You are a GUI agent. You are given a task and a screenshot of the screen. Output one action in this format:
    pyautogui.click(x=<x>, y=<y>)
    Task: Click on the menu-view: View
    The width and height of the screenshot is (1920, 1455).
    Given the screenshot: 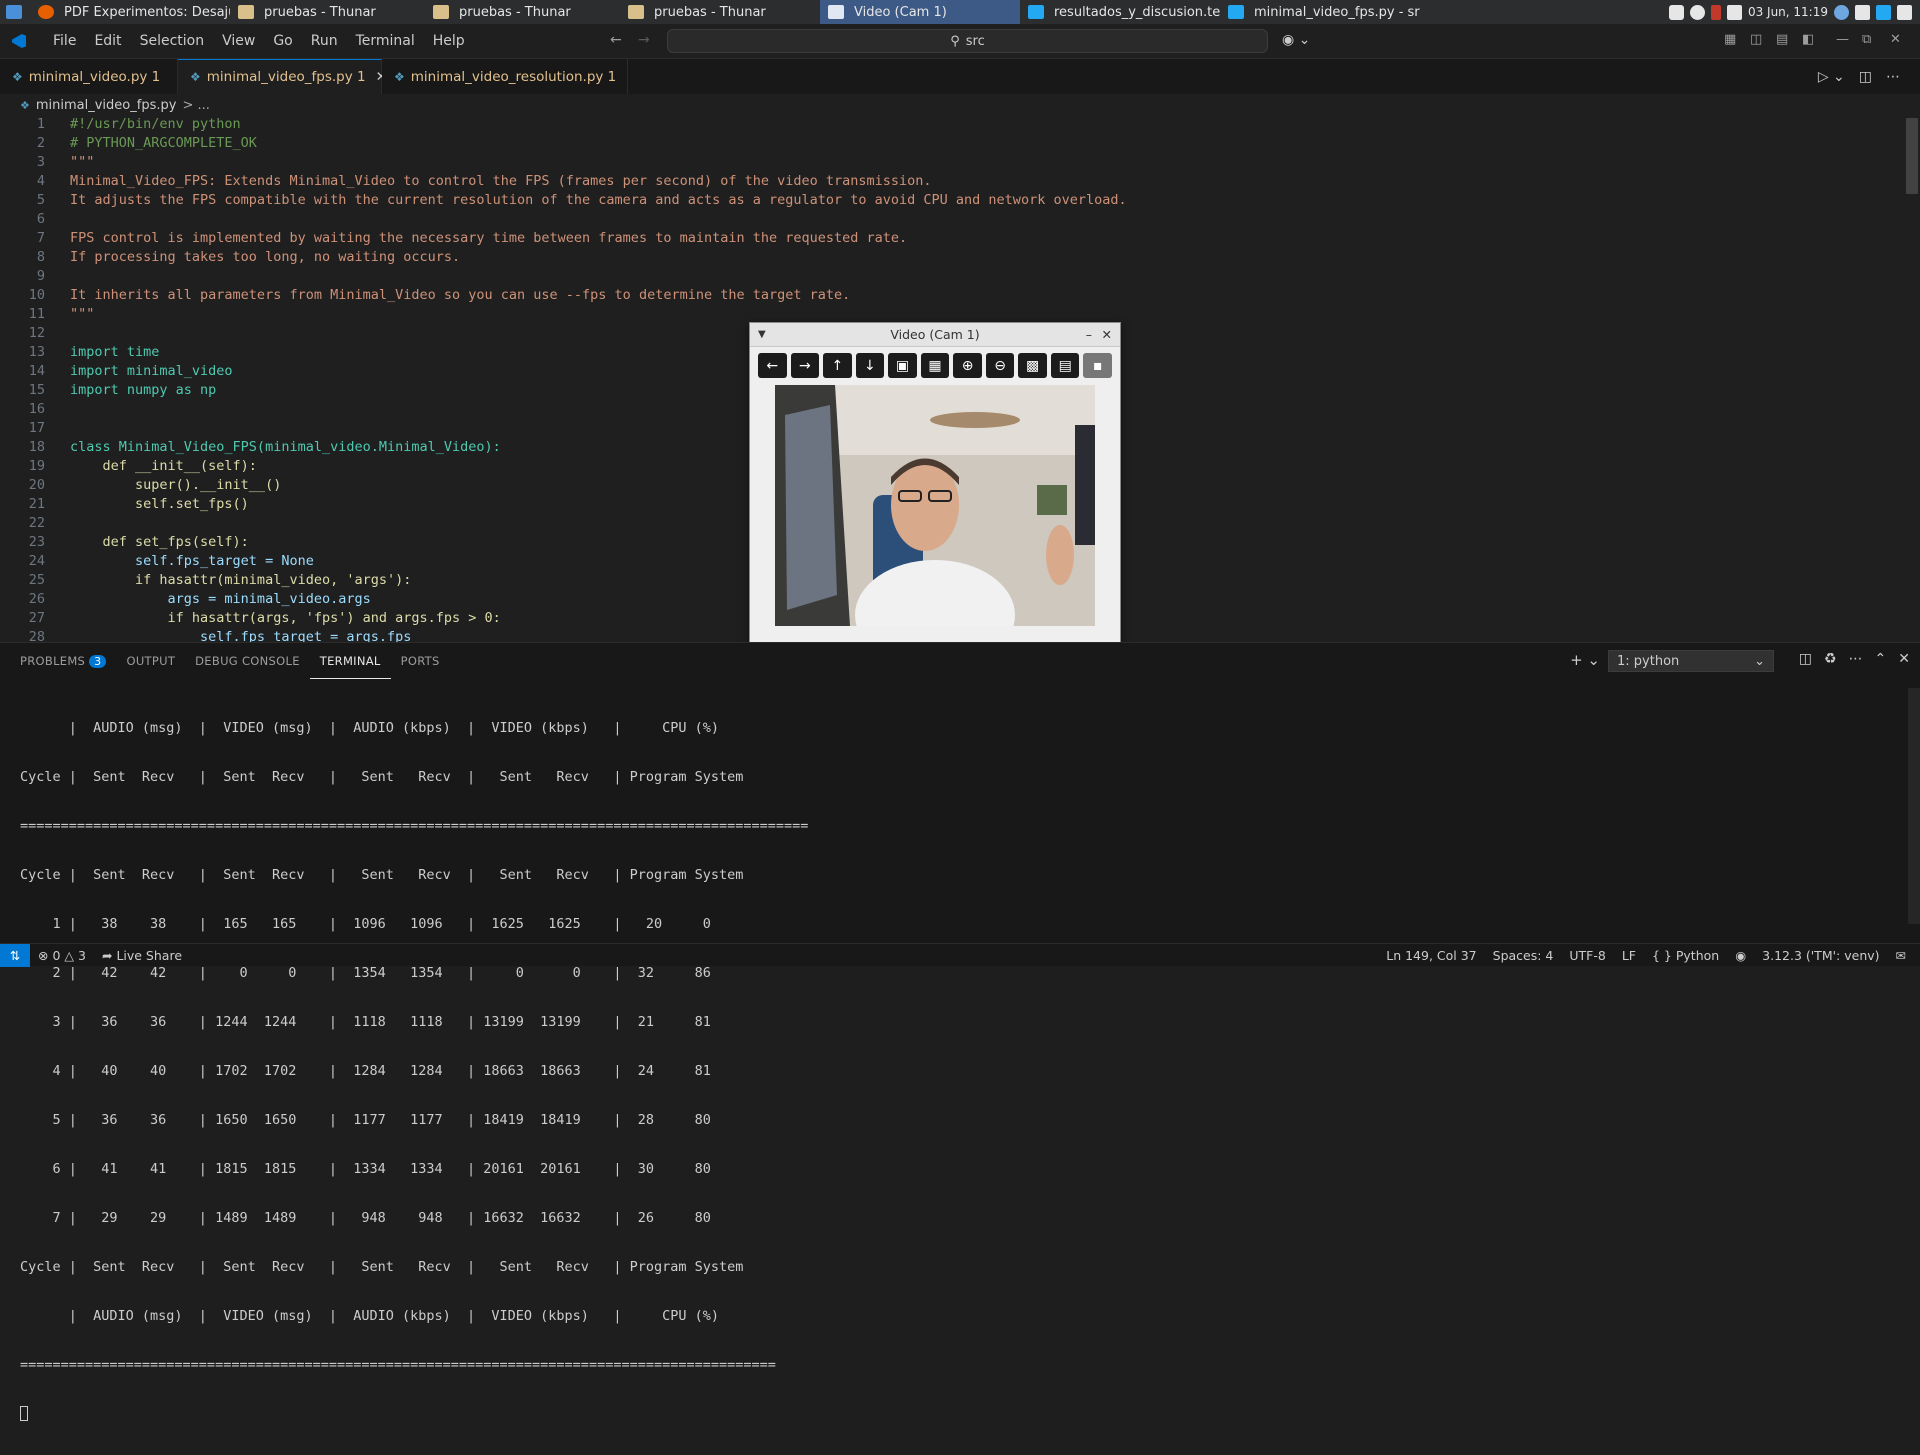 What is the action you would take?
    pyautogui.click(x=238, y=41)
    